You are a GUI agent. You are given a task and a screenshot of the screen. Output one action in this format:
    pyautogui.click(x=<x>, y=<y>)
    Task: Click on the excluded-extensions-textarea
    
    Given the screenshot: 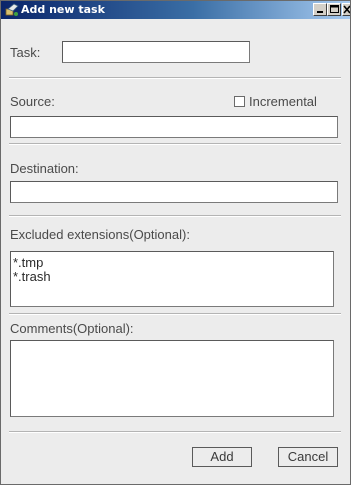 What is the action you would take?
    pyautogui.click(x=172, y=279)
    